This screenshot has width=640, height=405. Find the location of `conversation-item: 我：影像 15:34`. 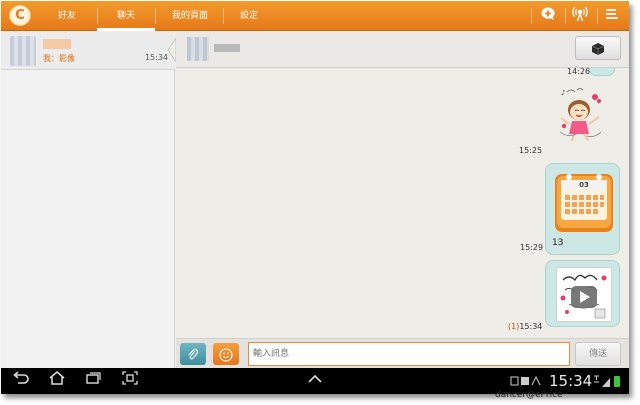

conversation-item: 我：影像 15:34 is located at coordinates (88, 51).